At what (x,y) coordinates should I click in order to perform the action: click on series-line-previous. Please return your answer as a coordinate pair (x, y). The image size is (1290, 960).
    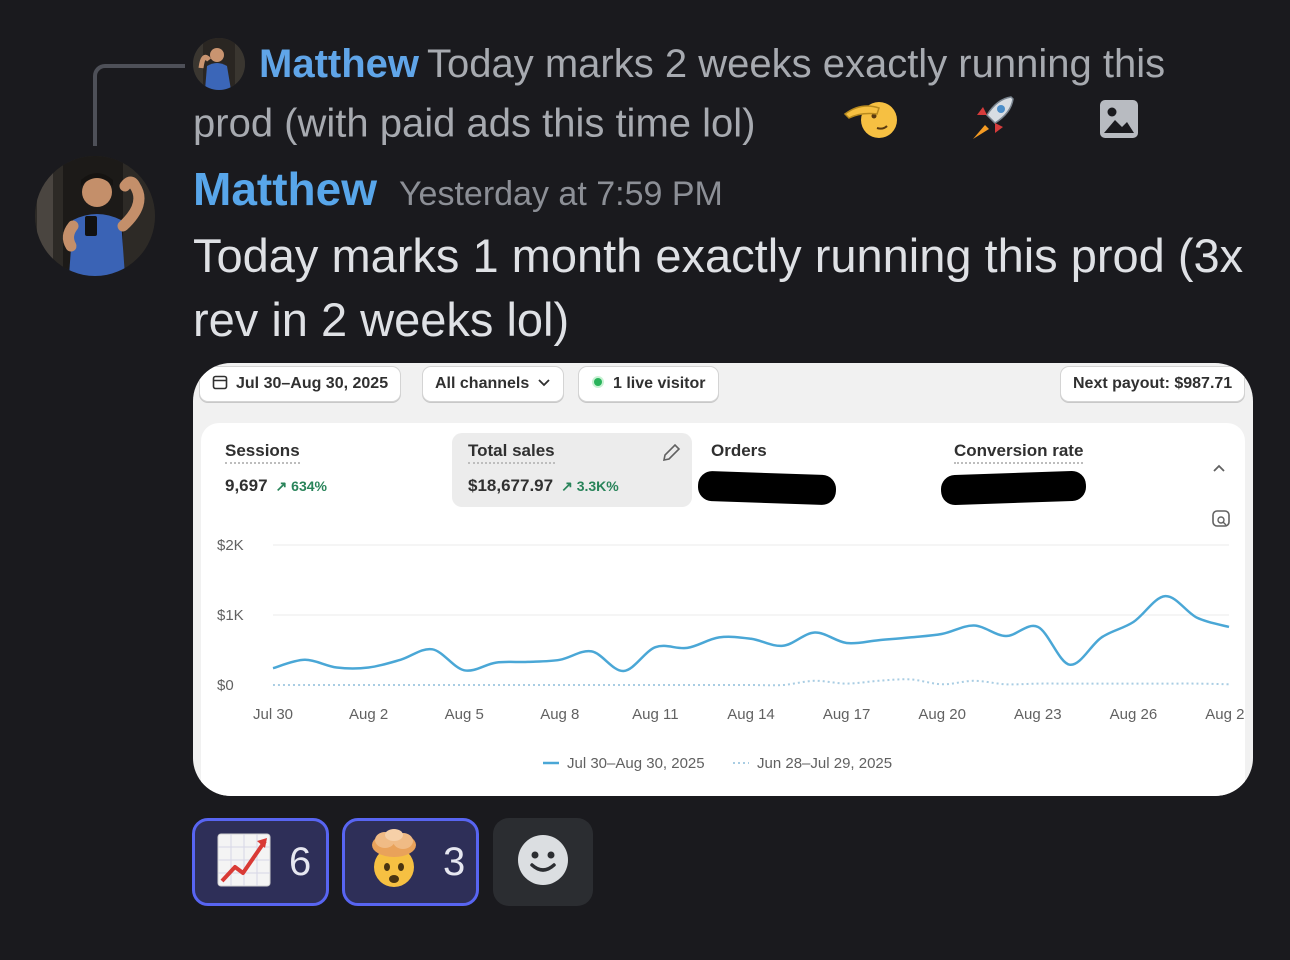
    Looking at the image, I should click on (751, 682).